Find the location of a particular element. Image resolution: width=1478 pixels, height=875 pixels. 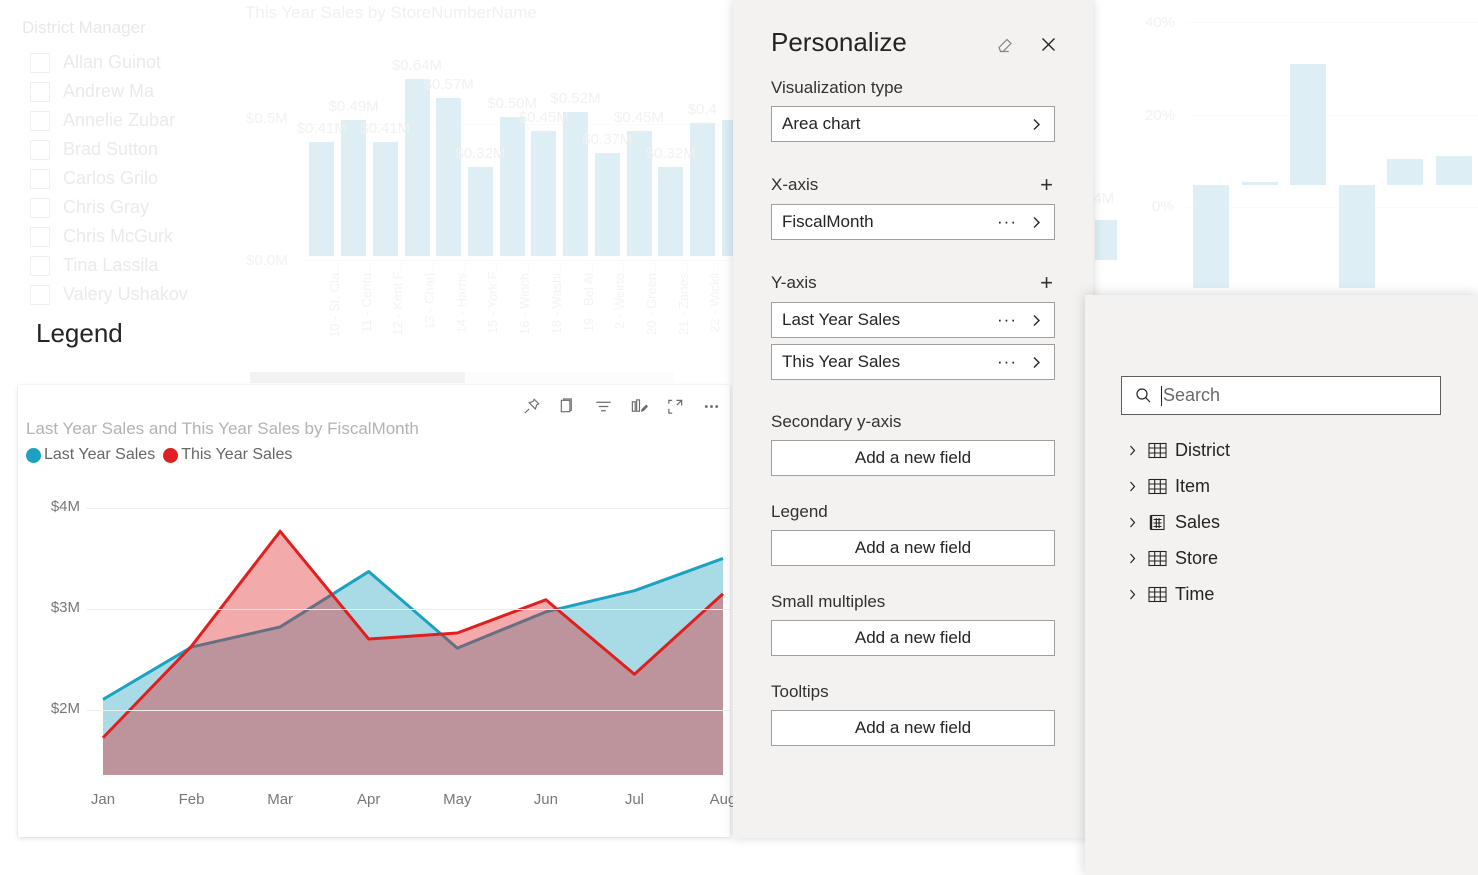

tree-item-item: Item is located at coordinates (1286, 486).